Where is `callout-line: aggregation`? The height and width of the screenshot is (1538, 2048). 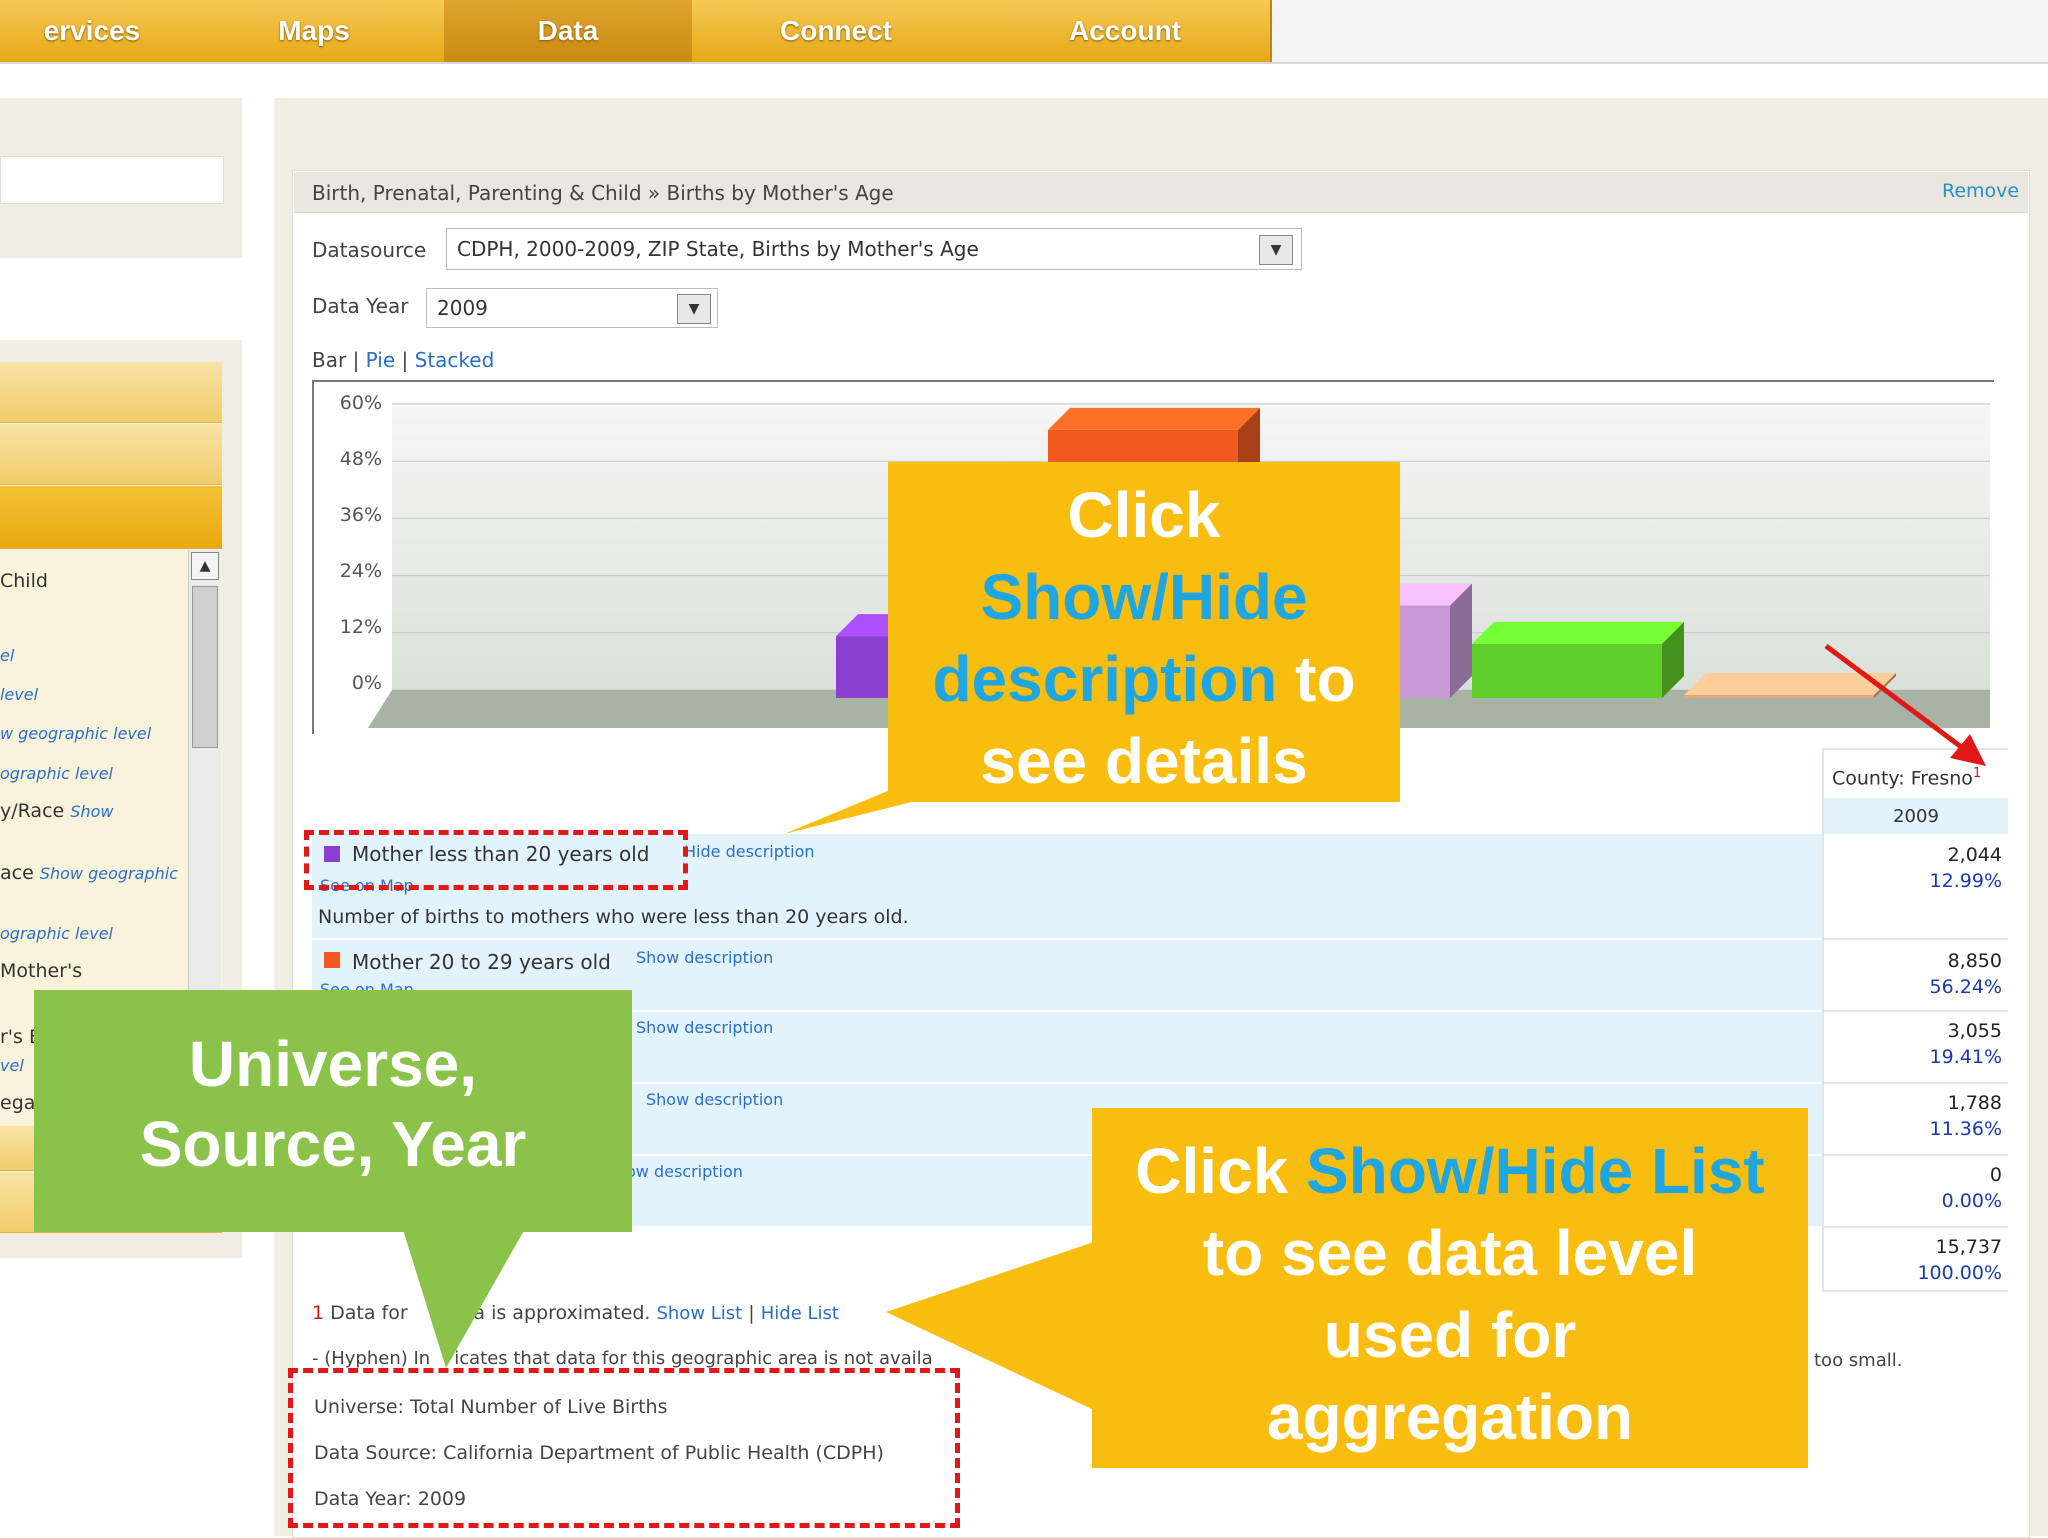 callout-line: aggregation is located at coordinates (1450, 1417).